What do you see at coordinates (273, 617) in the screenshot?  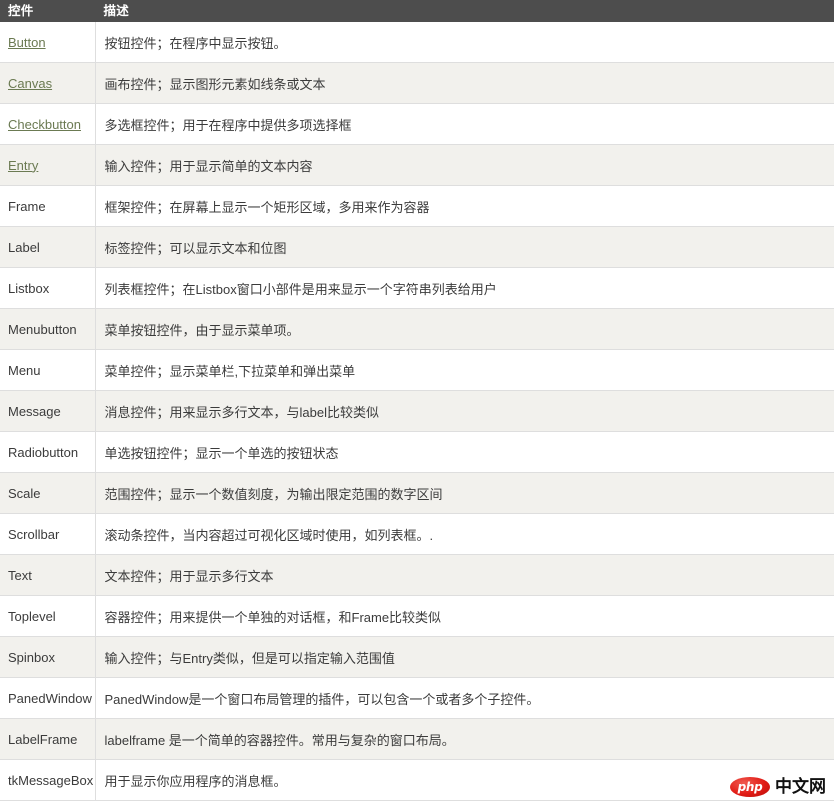 I see `widget-description-text: 容器控件；用来提供一个单独的对话框，和Frame比较类似` at bounding box center [273, 617].